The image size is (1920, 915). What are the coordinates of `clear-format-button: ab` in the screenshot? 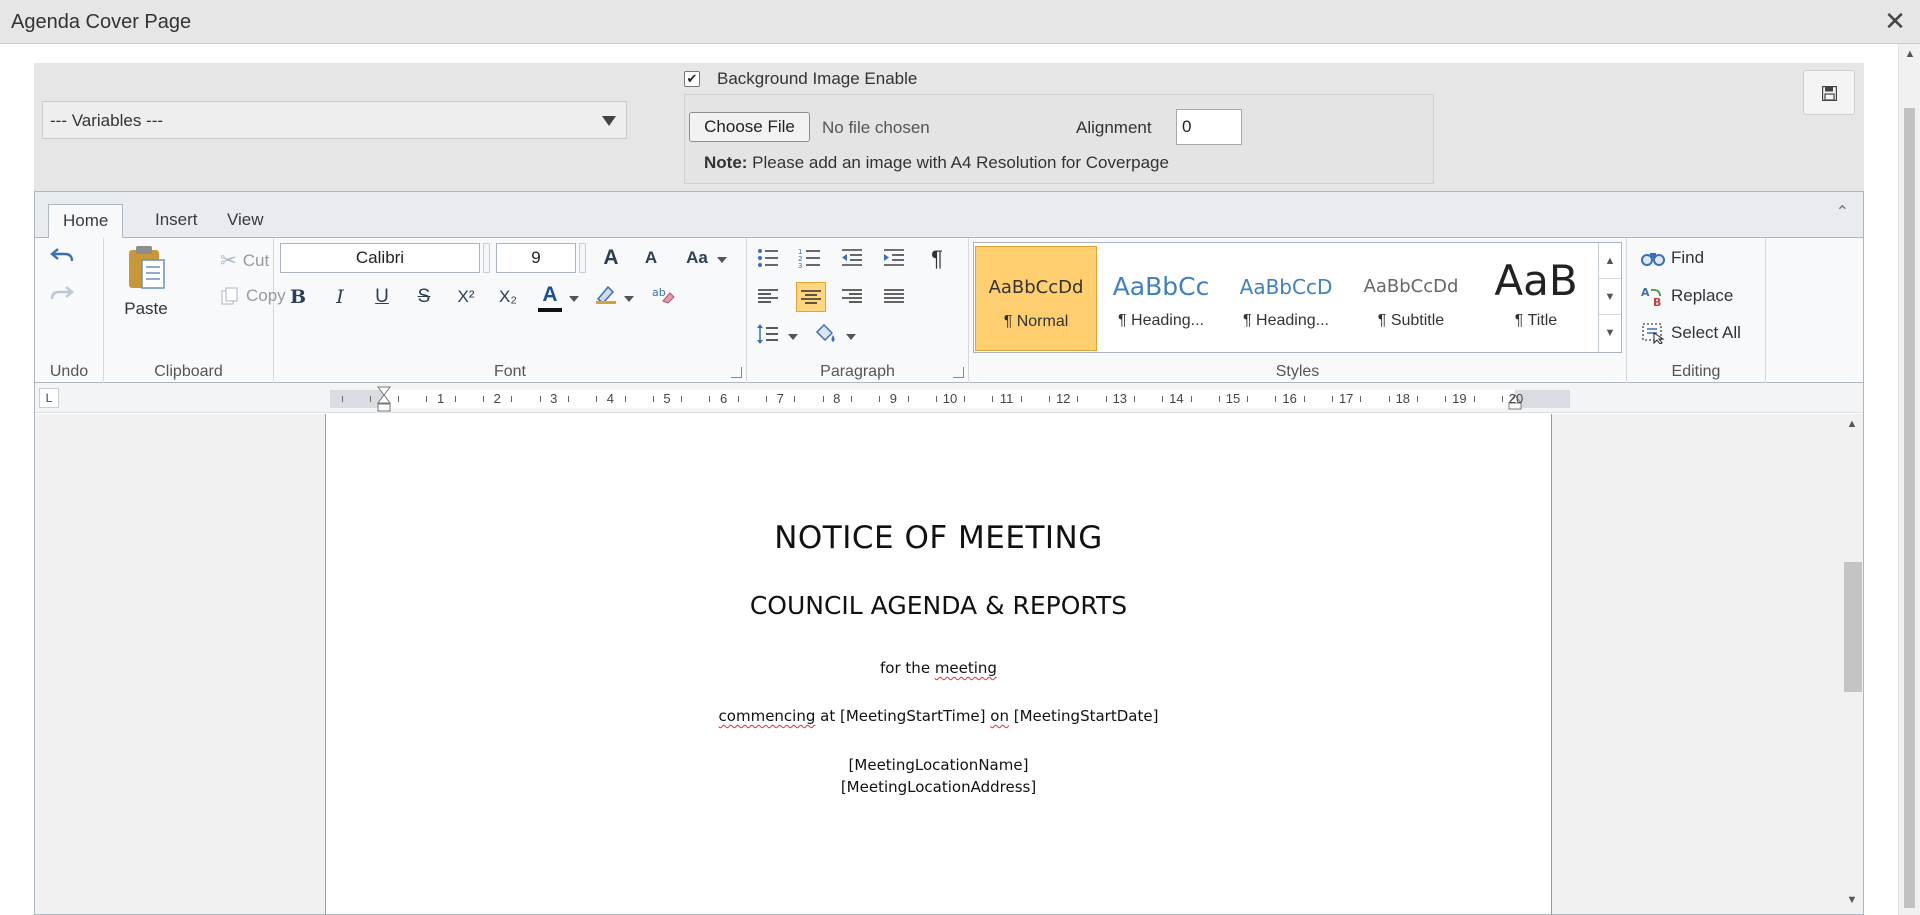 It's located at (663, 297).